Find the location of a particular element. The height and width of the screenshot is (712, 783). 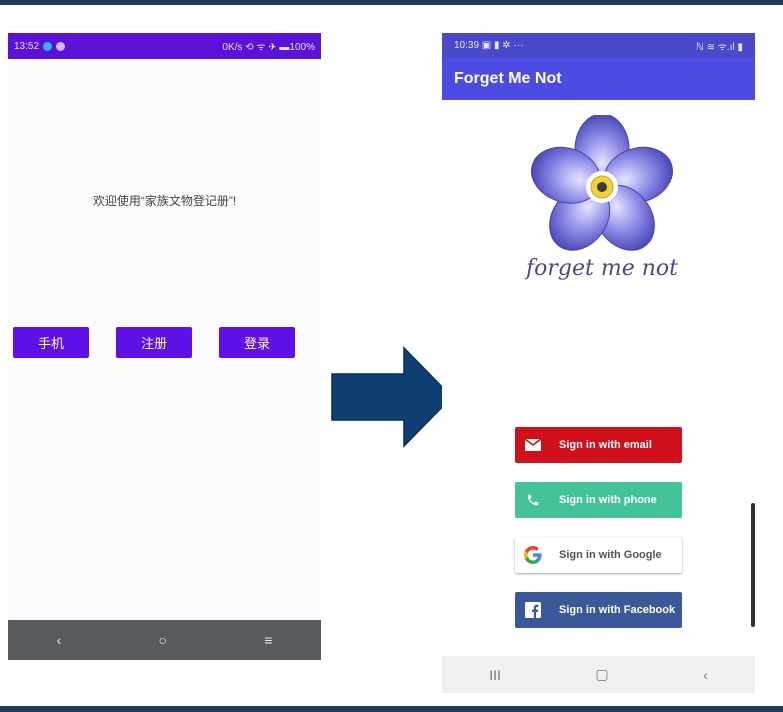

back-nav-button: ‹ is located at coordinates (59, 640).